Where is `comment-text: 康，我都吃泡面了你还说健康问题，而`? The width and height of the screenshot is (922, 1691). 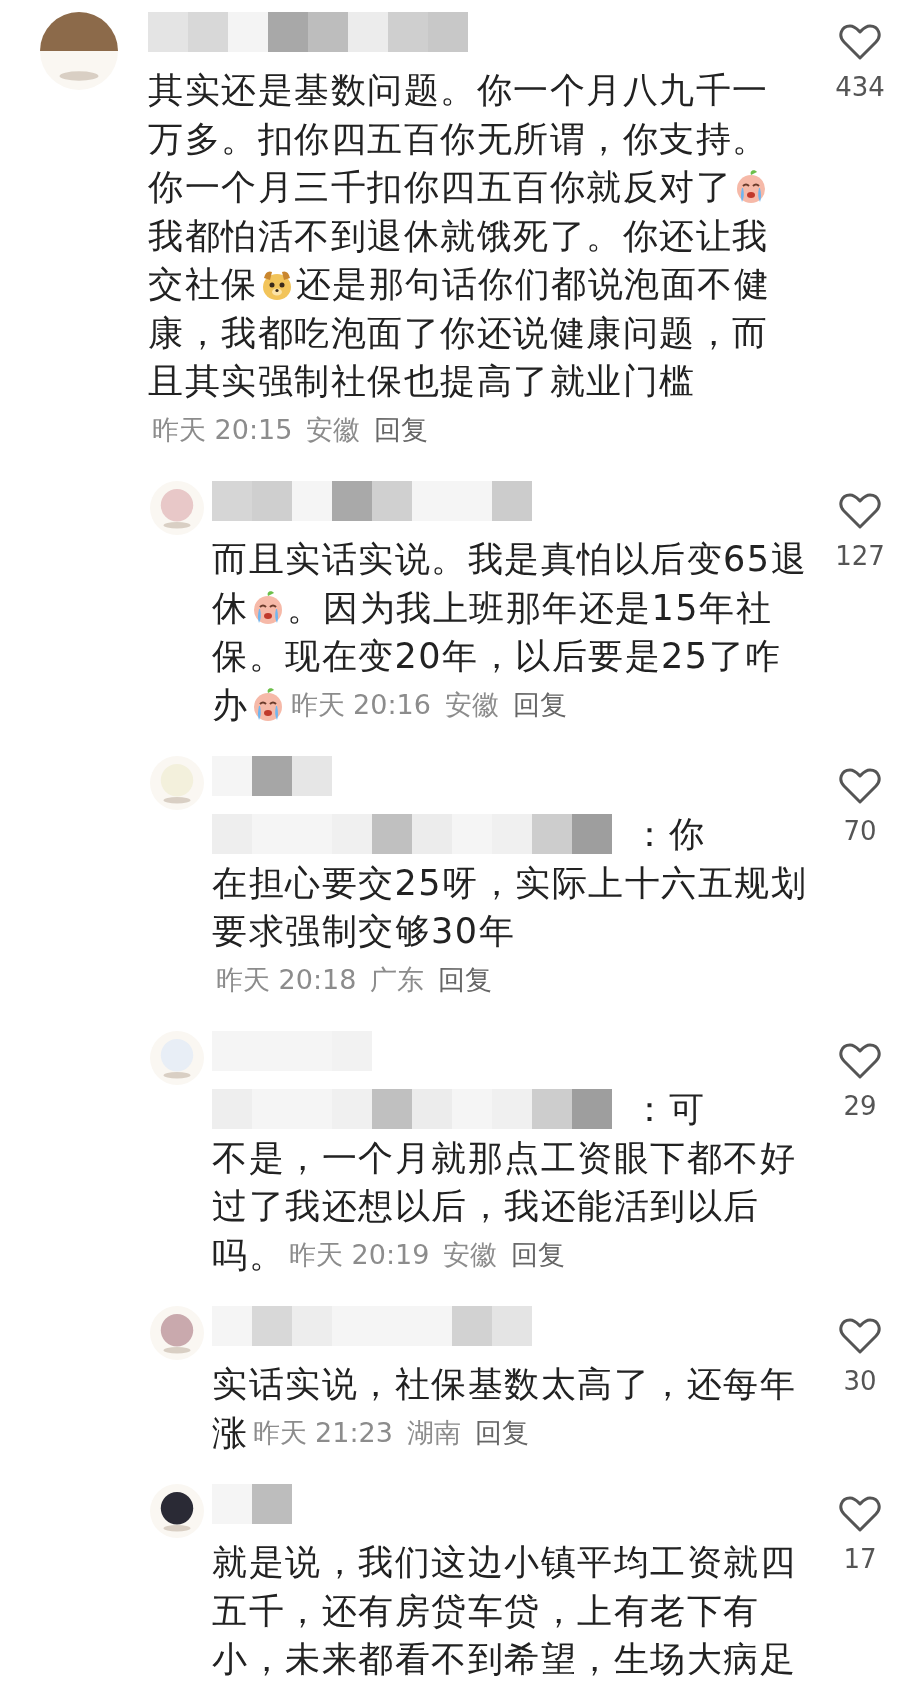
comment-text: 康，我都吃泡面了你还说健康问题，而 is located at coordinates (458, 333).